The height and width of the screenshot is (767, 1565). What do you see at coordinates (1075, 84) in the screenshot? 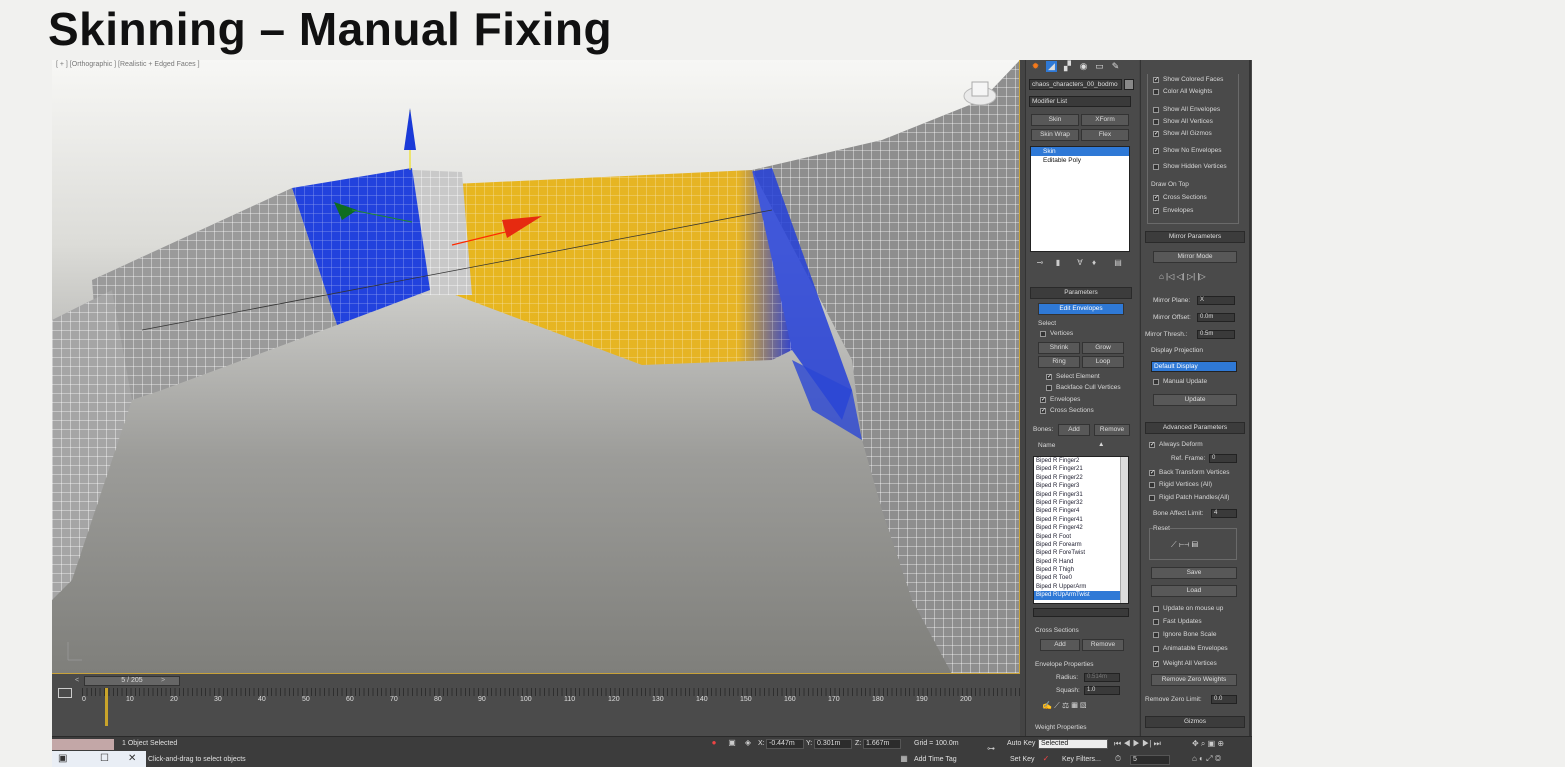
I see `object-name-field: chaos_characters_00_bodmo` at bounding box center [1075, 84].